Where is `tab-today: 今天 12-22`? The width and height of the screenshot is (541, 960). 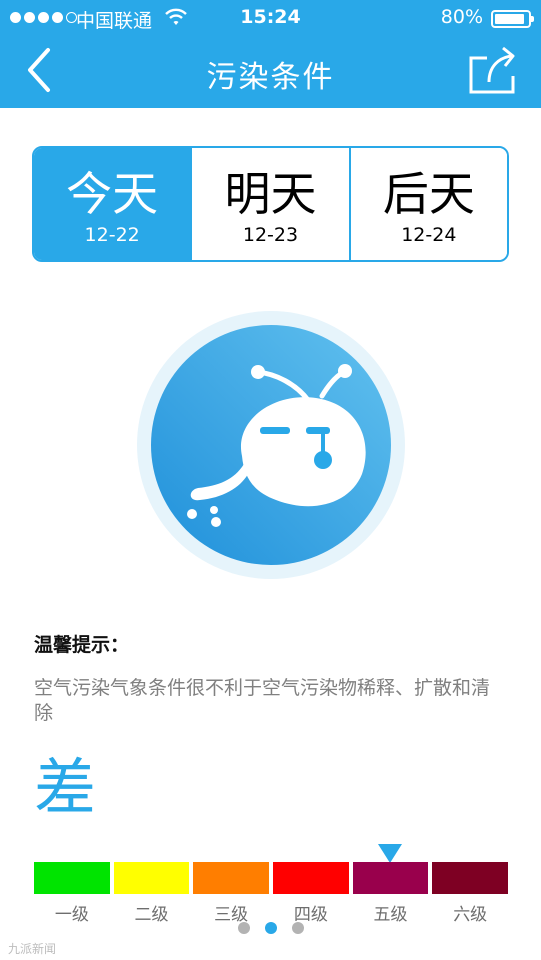 tab-today: 今天 12-22 is located at coordinates (112, 204).